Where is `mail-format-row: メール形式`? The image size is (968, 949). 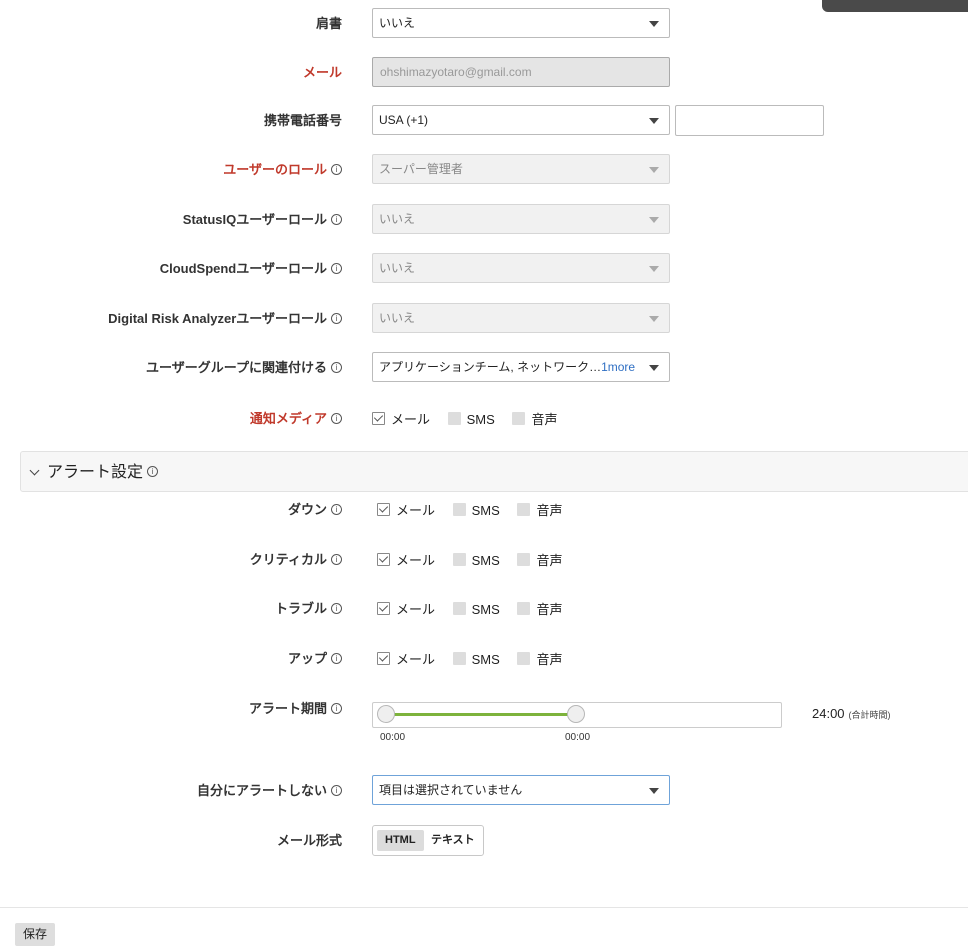
mail-format-row: メール形式 is located at coordinates (484, 841).